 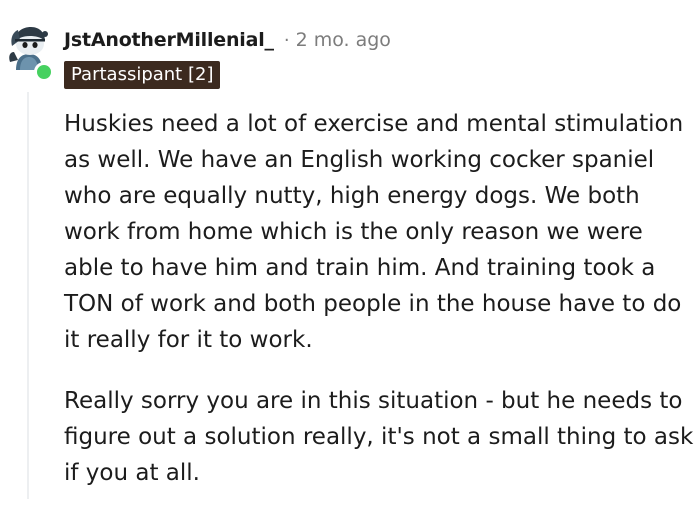 I want to click on comment-timestamp: 2 mo. ago, so click(x=343, y=40).